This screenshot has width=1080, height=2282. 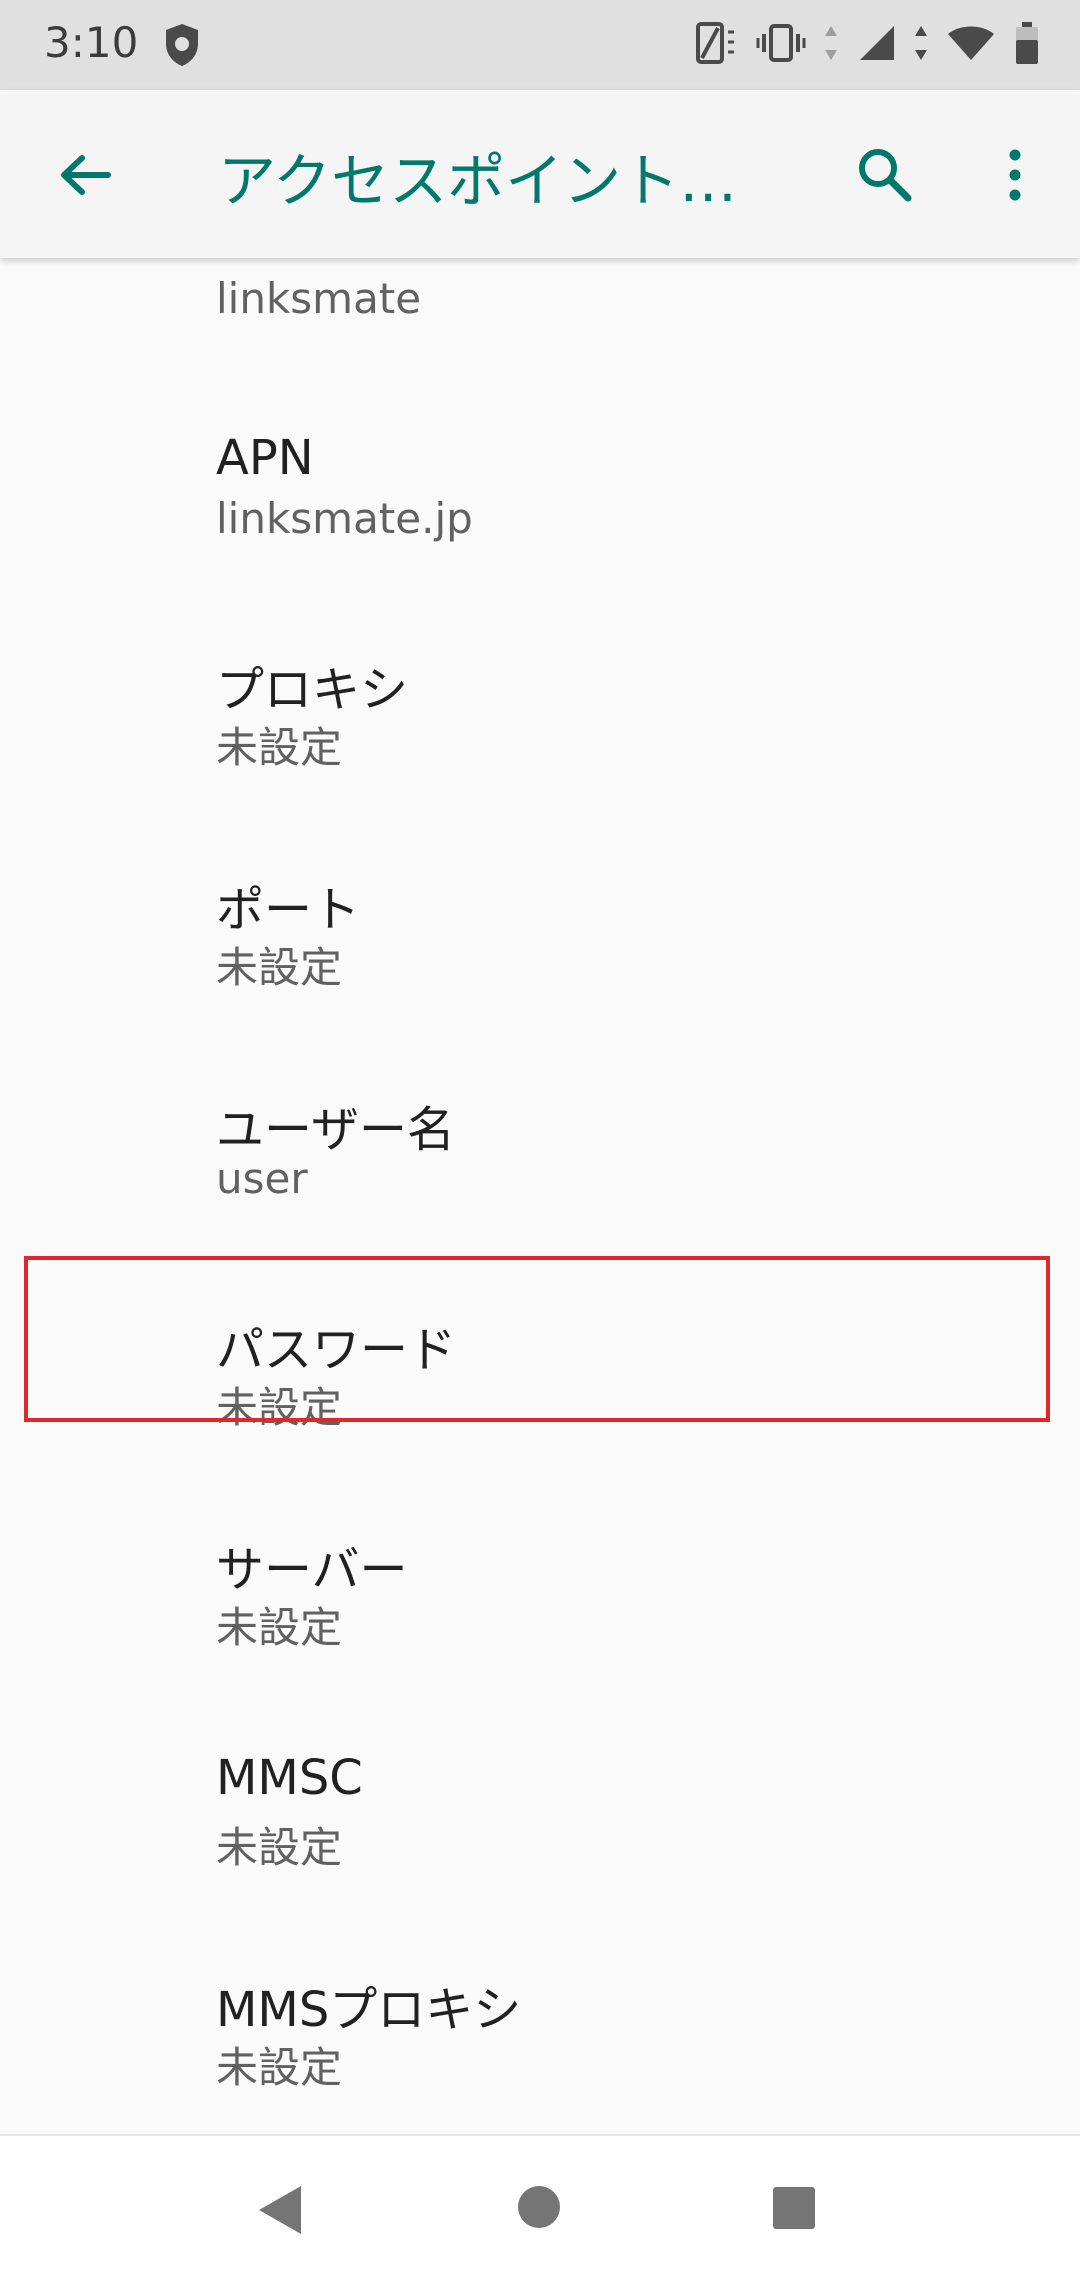 I want to click on item-summary: linksmate, so click(x=319, y=298).